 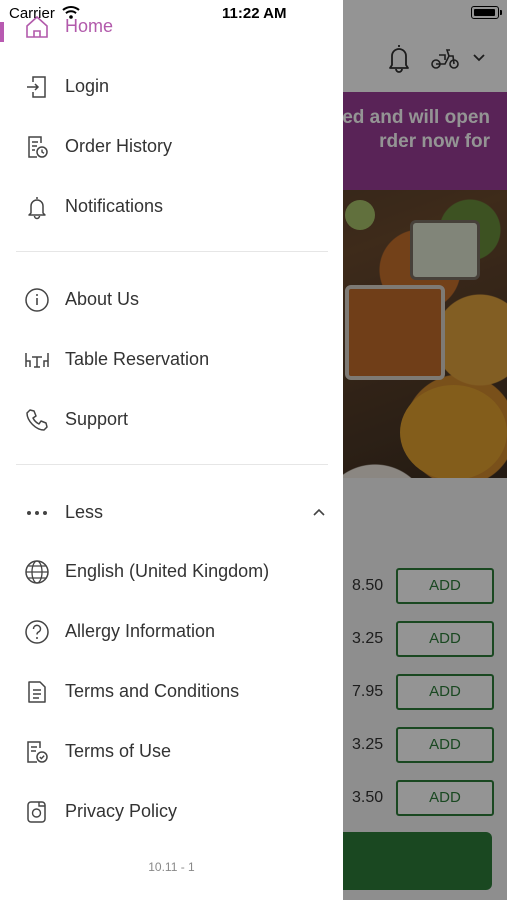 I want to click on drawer-item-language: English (United Kingdom), so click(x=172, y=571).